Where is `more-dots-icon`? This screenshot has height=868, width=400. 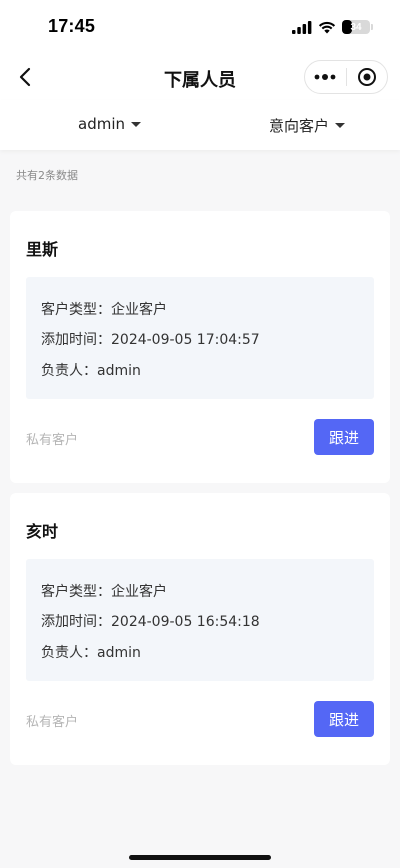
more-dots-icon is located at coordinates (325, 77).